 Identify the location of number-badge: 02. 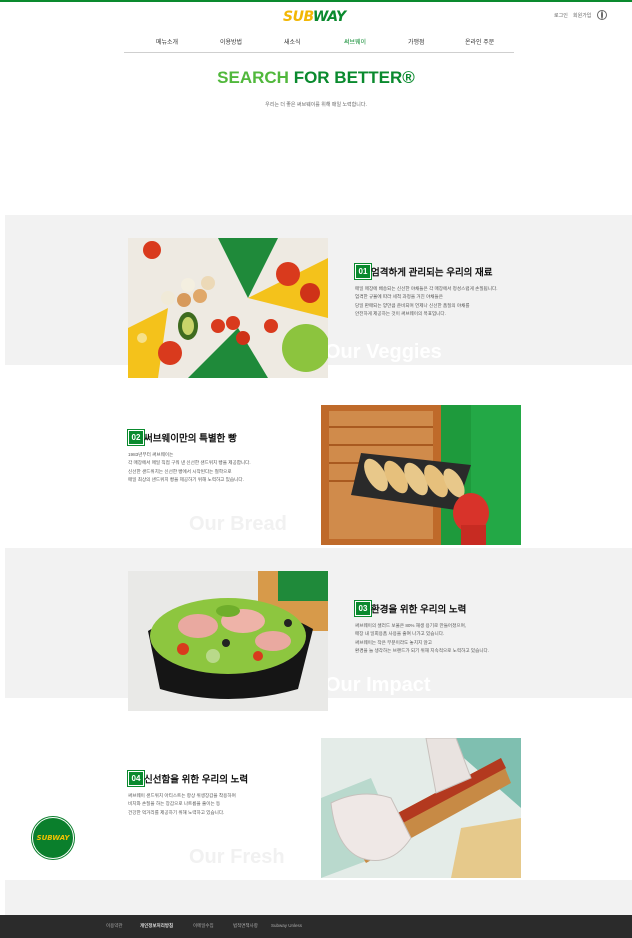
(136, 437).